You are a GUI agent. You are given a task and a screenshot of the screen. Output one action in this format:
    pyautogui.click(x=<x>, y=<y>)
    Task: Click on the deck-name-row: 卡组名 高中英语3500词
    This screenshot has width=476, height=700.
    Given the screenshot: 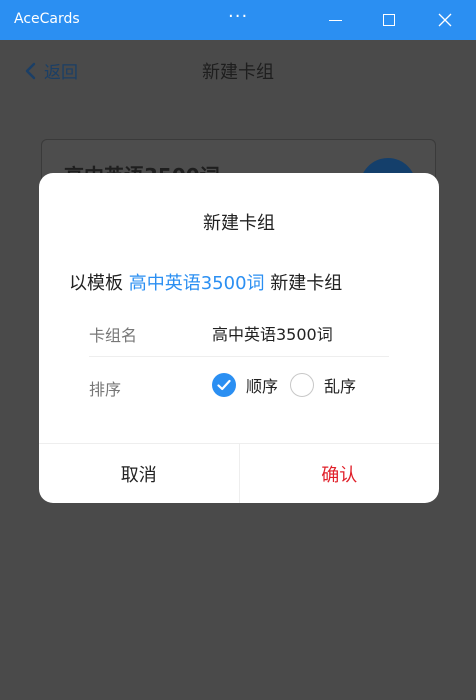 What is the action you would take?
    pyautogui.click(x=239, y=332)
    